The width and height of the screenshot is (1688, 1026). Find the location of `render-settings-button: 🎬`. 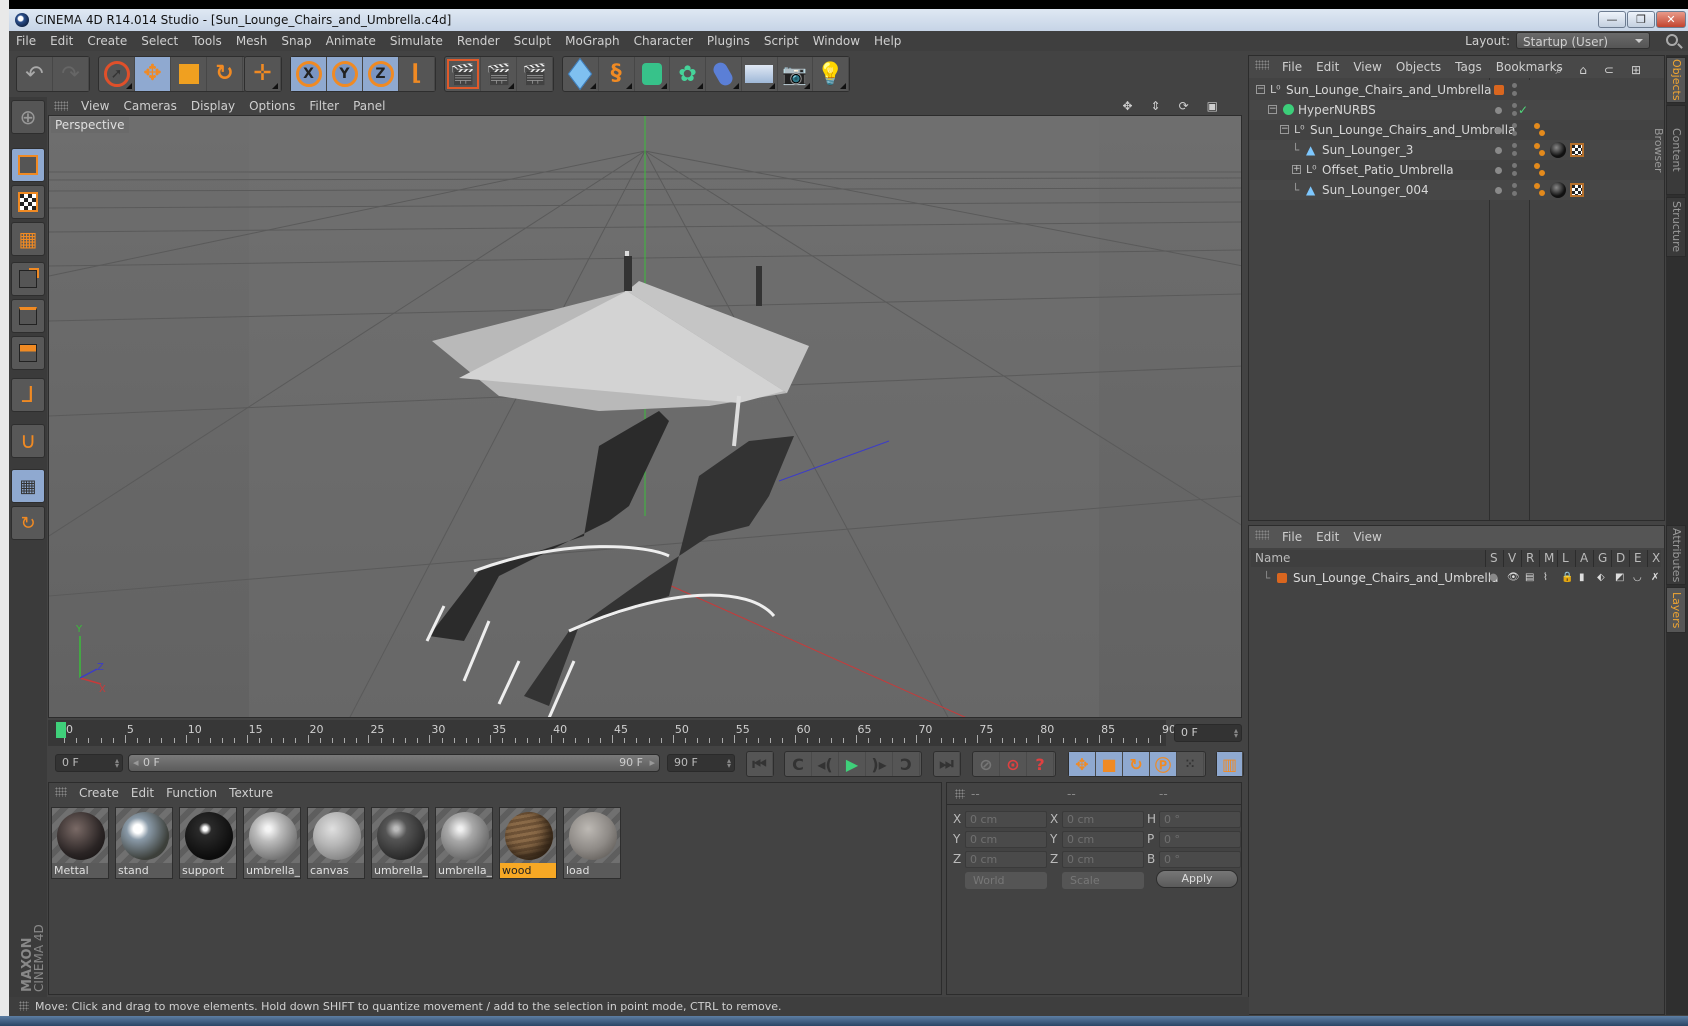

render-settings-button: 🎬 is located at coordinates (535, 74).